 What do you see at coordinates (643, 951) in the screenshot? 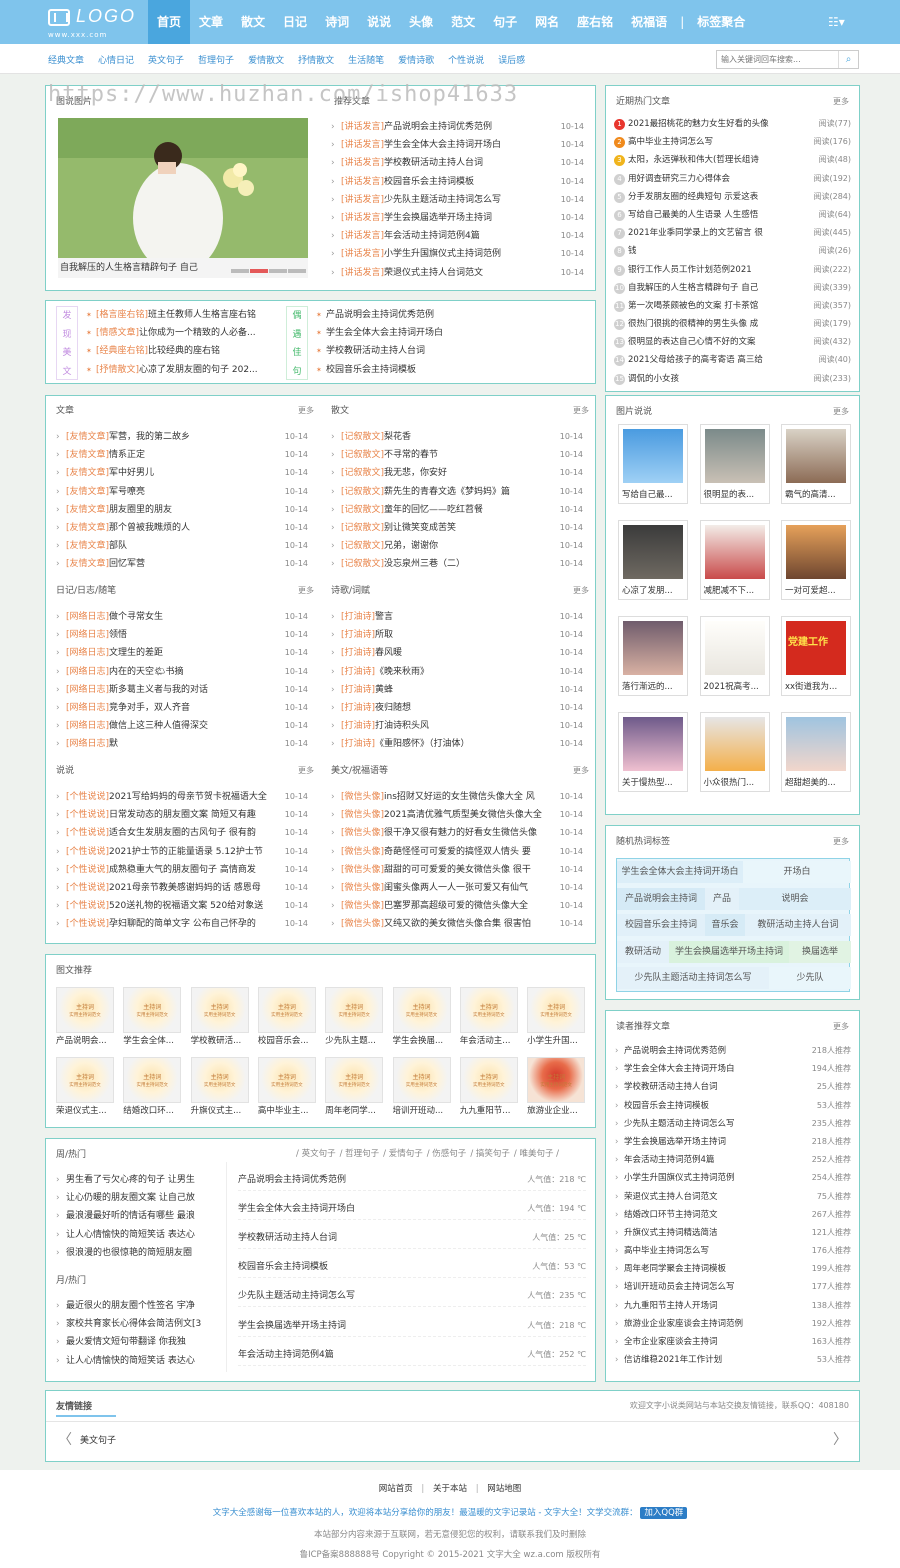
I see `tag-chip: 教研活动` at bounding box center [643, 951].